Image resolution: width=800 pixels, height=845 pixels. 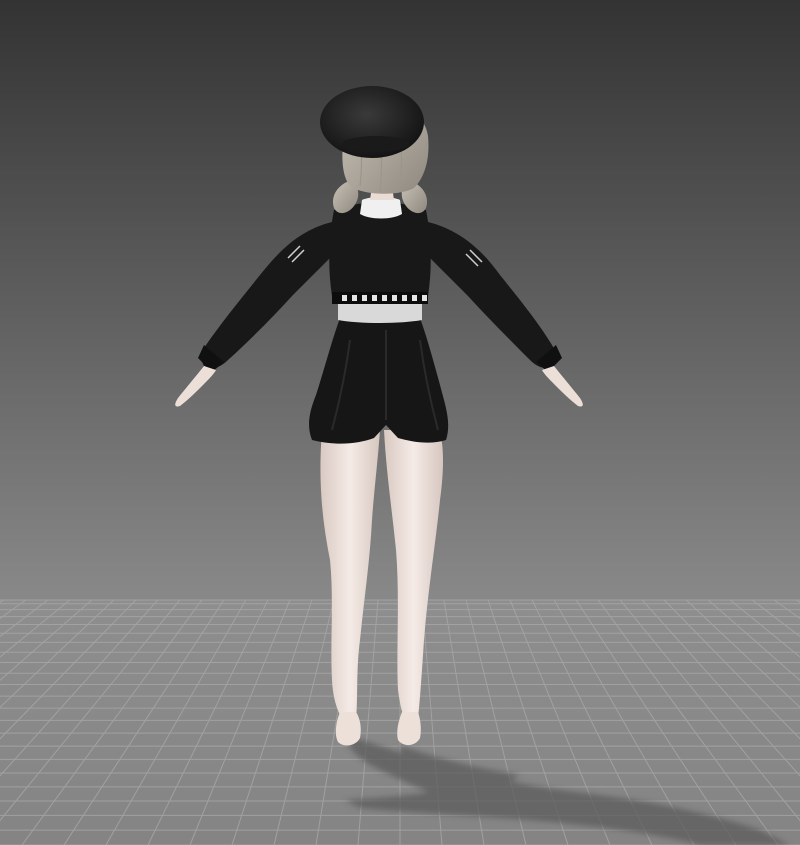 I want to click on jacket-hem-dots, so click(x=384, y=298).